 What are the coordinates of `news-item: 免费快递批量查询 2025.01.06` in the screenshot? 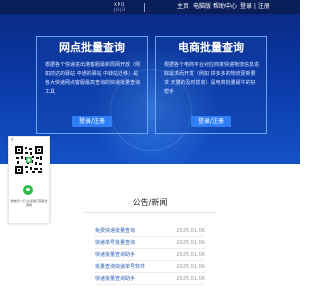 It's located at (150, 231).